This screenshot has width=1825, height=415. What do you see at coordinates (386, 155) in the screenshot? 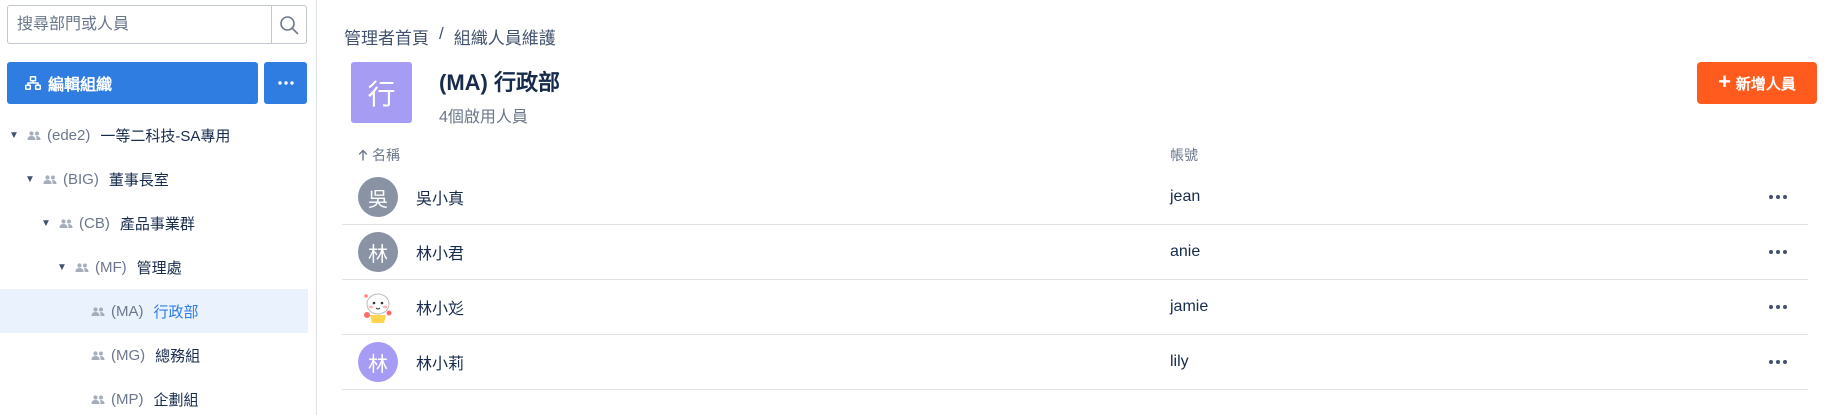
I see `column-header-name-label: 名稱` at bounding box center [386, 155].